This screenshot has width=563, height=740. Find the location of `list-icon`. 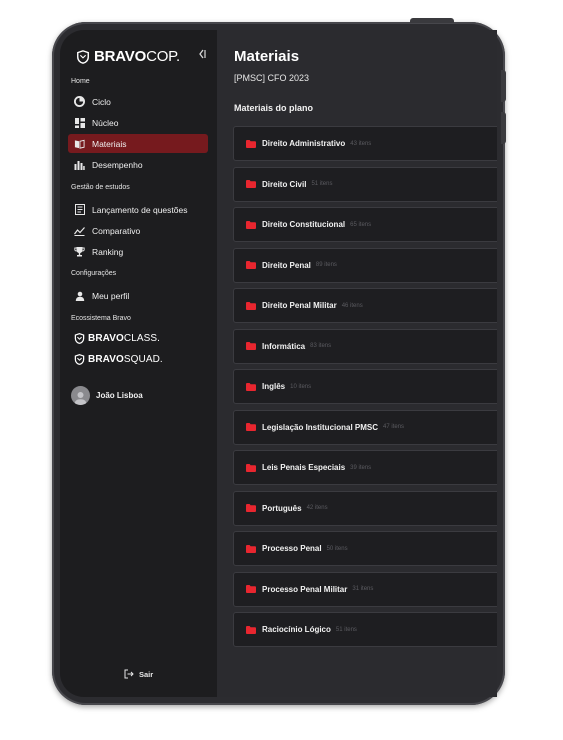

list-icon is located at coordinates (79, 209).